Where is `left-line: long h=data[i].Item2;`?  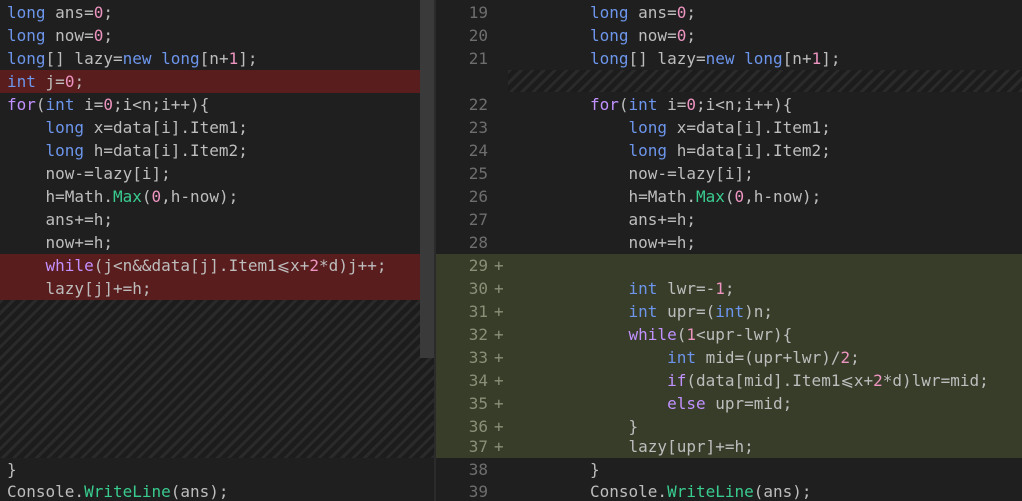
left-line: long h=data[i].Item2; is located at coordinates (217, 150).